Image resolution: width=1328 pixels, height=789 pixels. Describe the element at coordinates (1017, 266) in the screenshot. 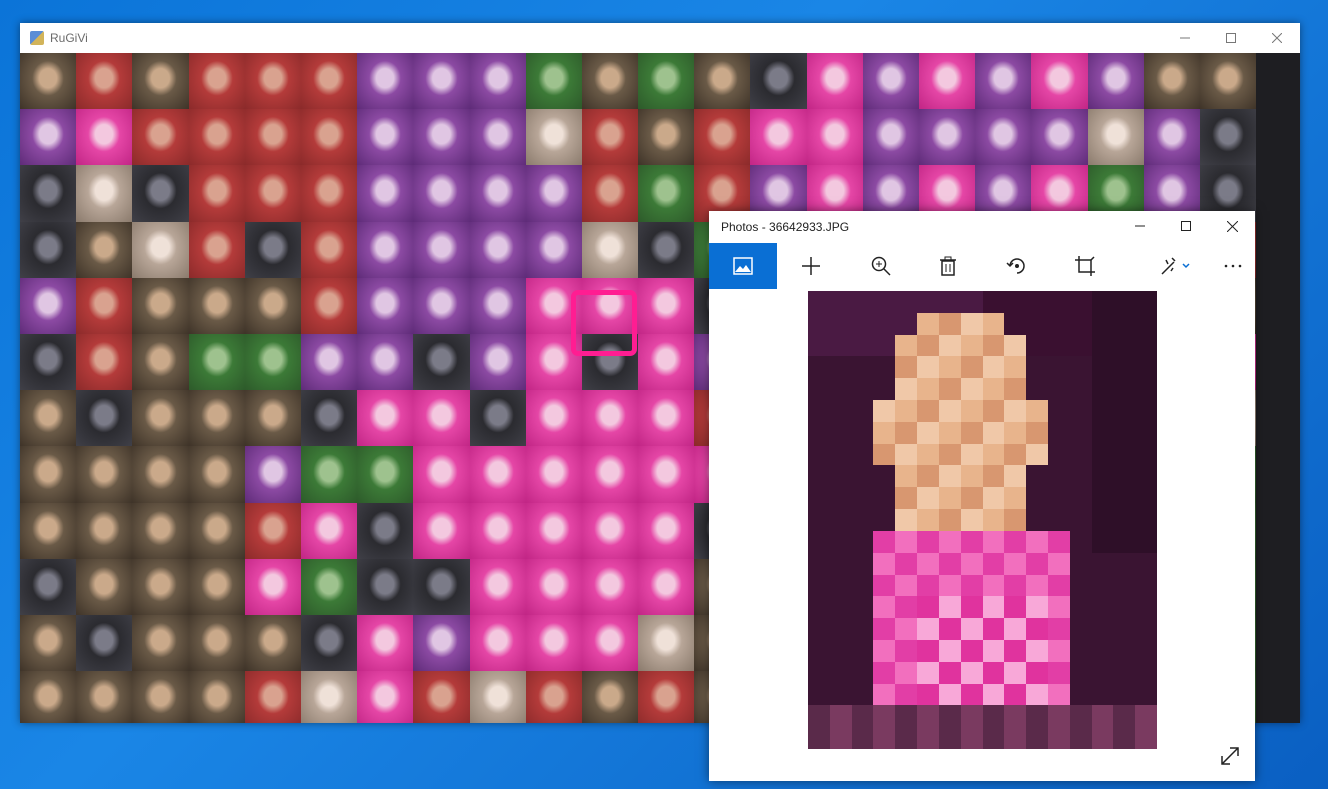

I see `rotate-icon` at that location.